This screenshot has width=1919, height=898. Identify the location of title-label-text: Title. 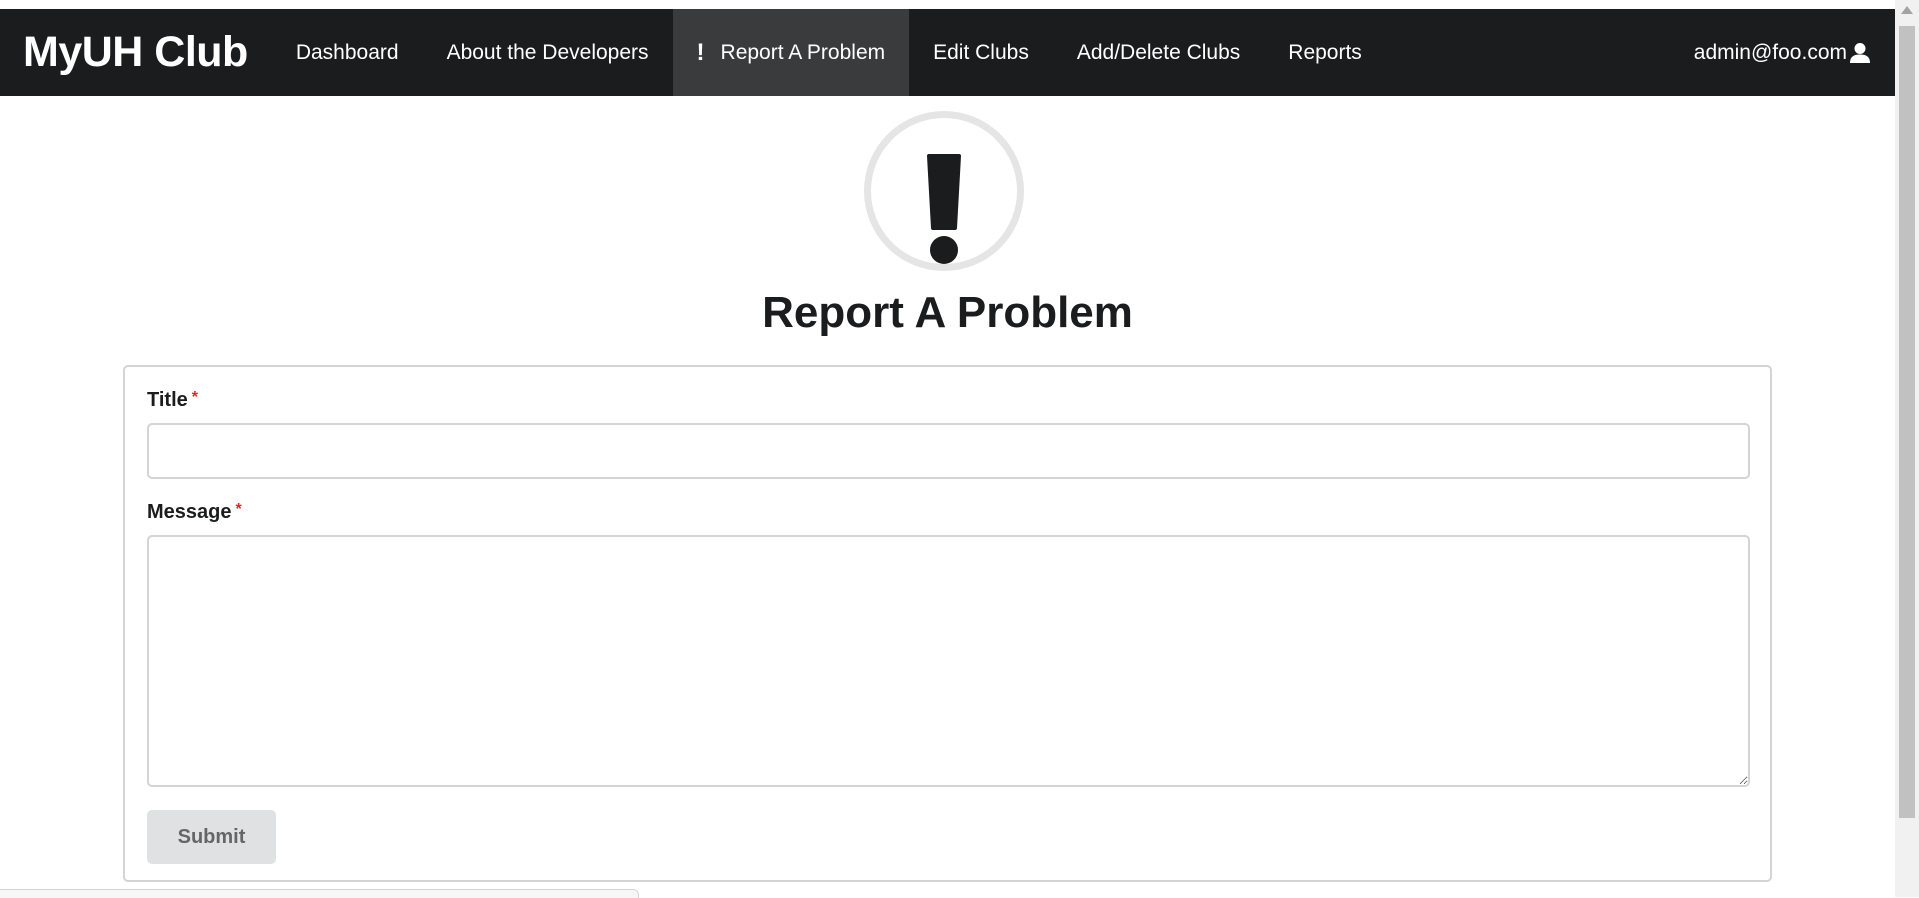
(167, 400).